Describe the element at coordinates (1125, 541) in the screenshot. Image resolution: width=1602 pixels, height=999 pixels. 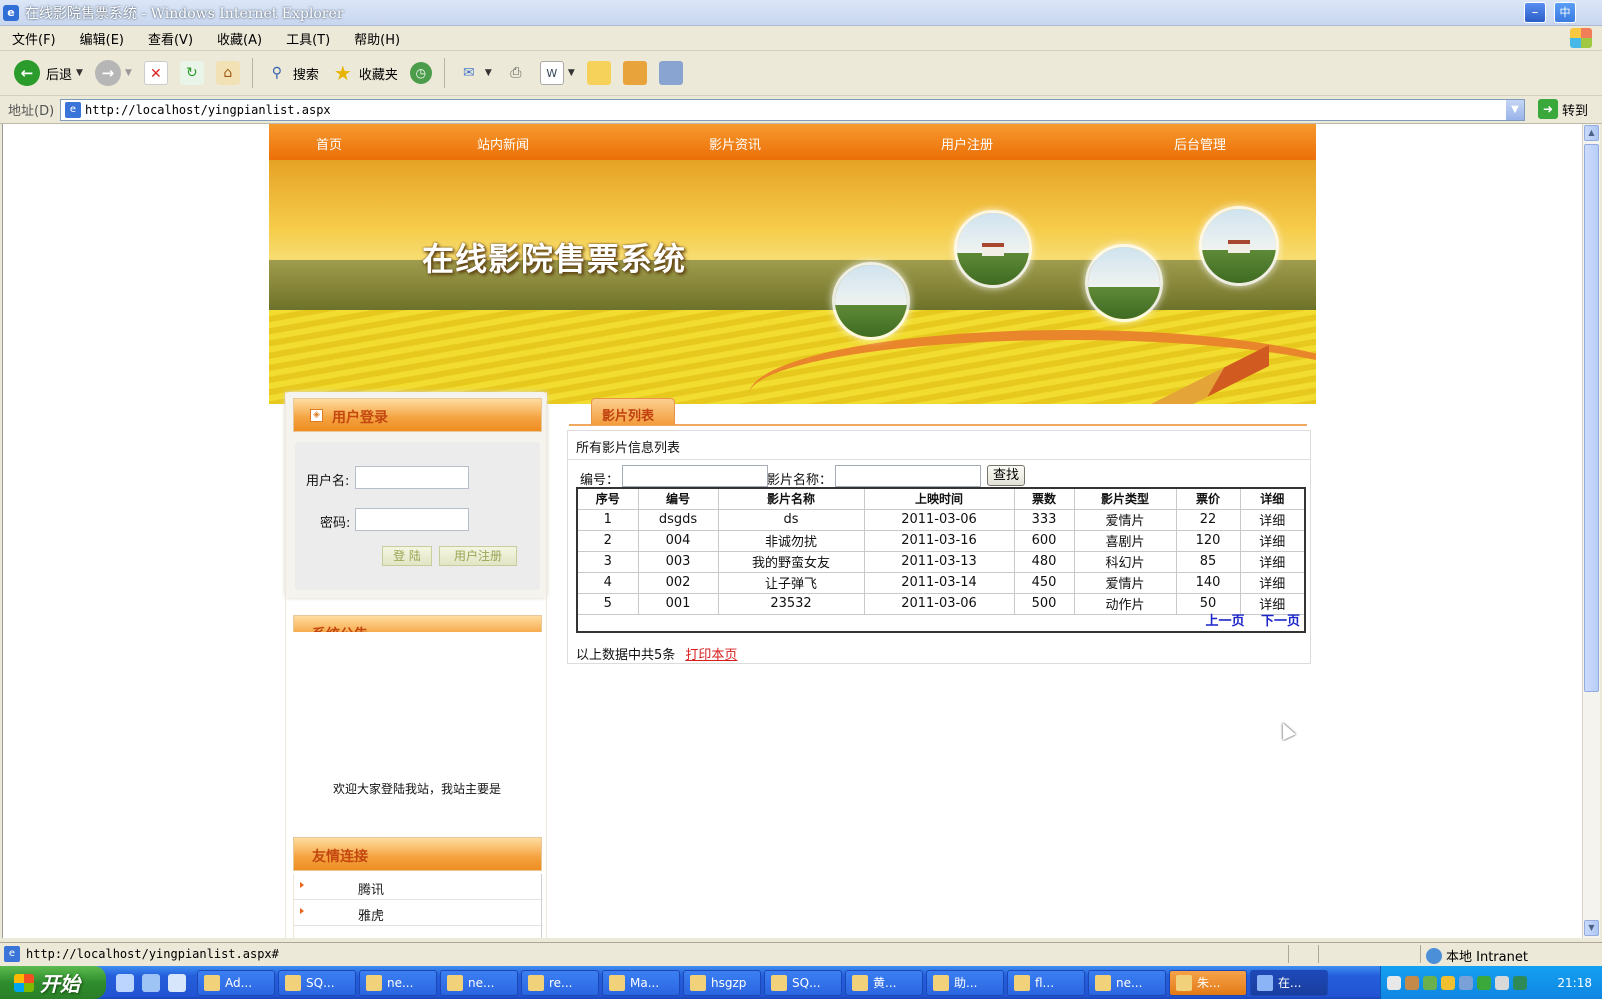
I see `cell-genre: 喜剧片` at that location.